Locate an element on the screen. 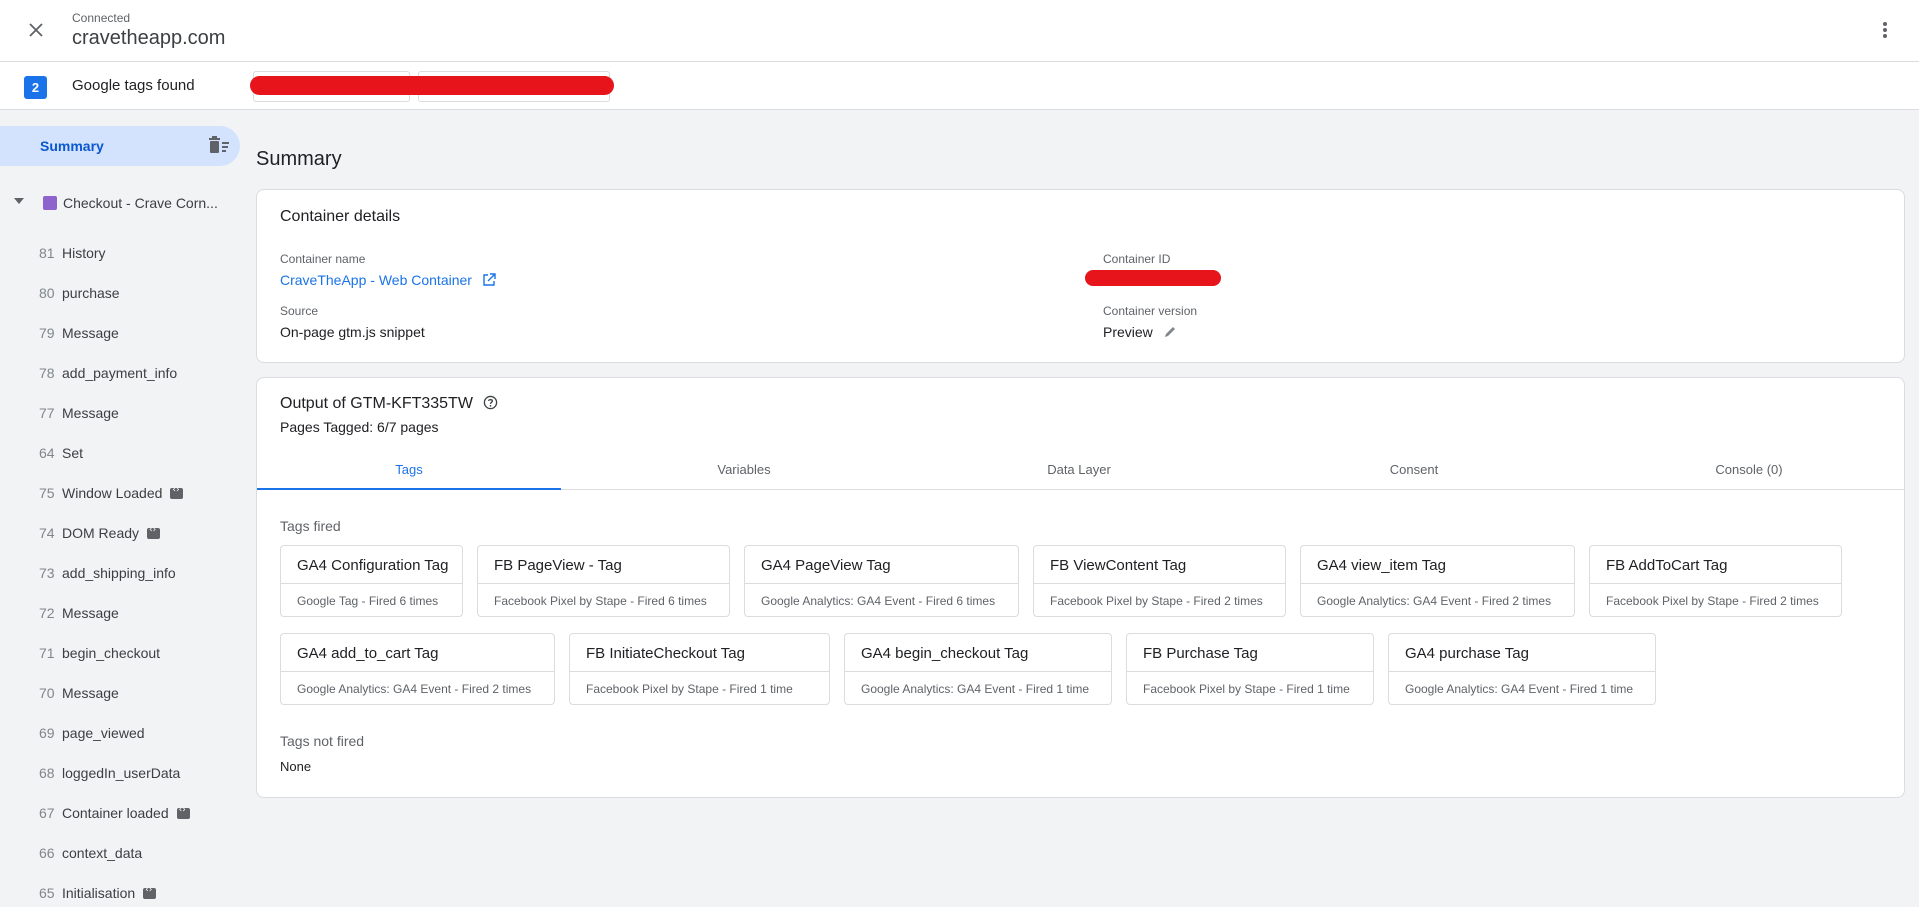  event-name-text: add_payment_info is located at coordinates (120, 373).